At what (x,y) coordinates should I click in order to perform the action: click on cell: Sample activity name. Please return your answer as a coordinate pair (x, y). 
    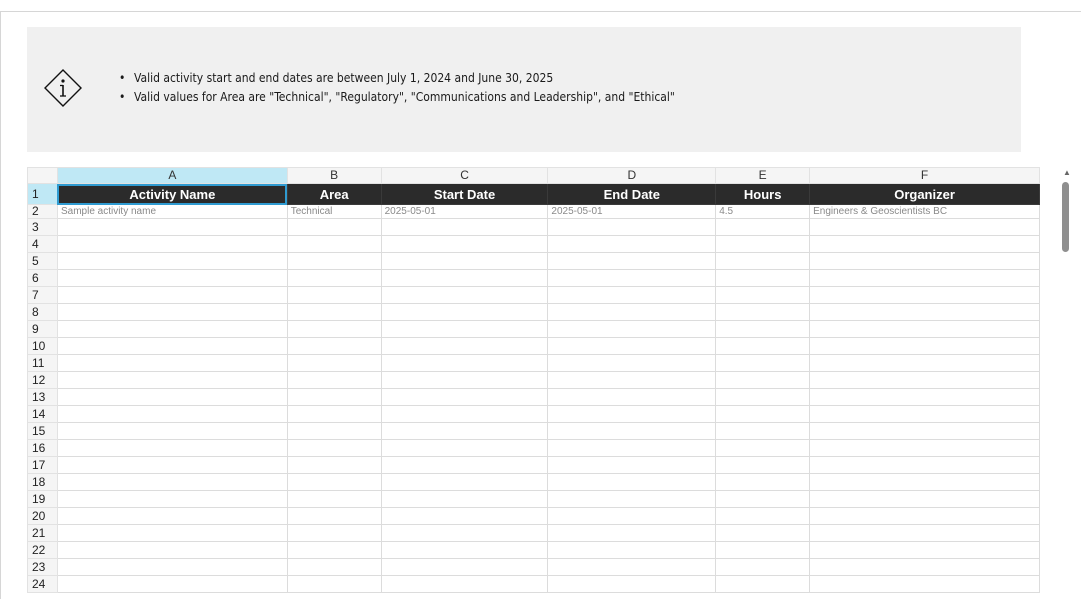
    Looking at the image, I should click on (172, 211).